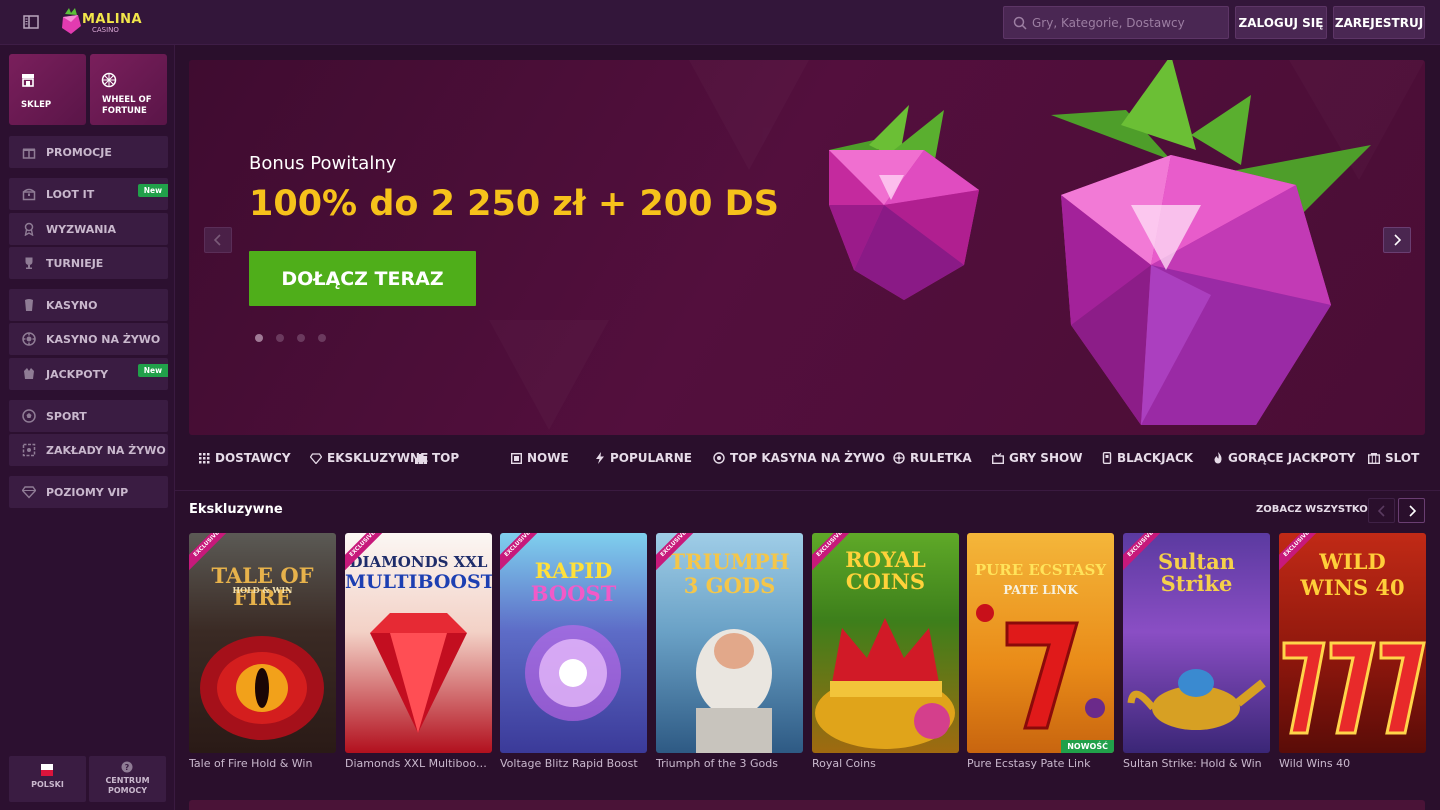 The image size is (1440, 810). What do you see at coordinates (88, 305) in the screenshot?
I see `sidebar-item-kasyno: KASYNO` at bounding box center [88, 305].